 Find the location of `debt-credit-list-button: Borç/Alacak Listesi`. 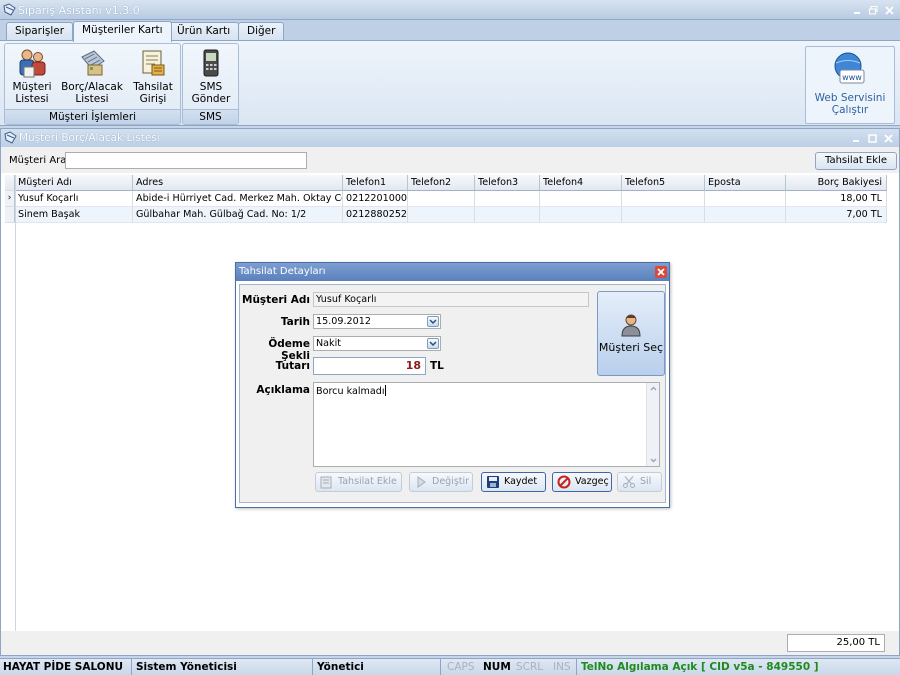

debt-credit-list-button: Borç/Alacak Listesi is located at coordinates (92, 76).